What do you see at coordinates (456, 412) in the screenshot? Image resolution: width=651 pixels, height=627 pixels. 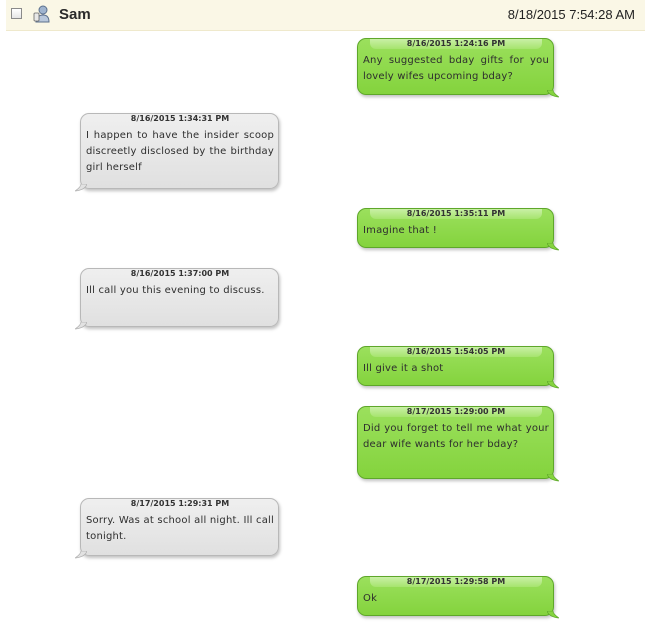 I see `message-timestamp: 8/17/2015 1:29:00 PM` at bounding box center [456, 412].